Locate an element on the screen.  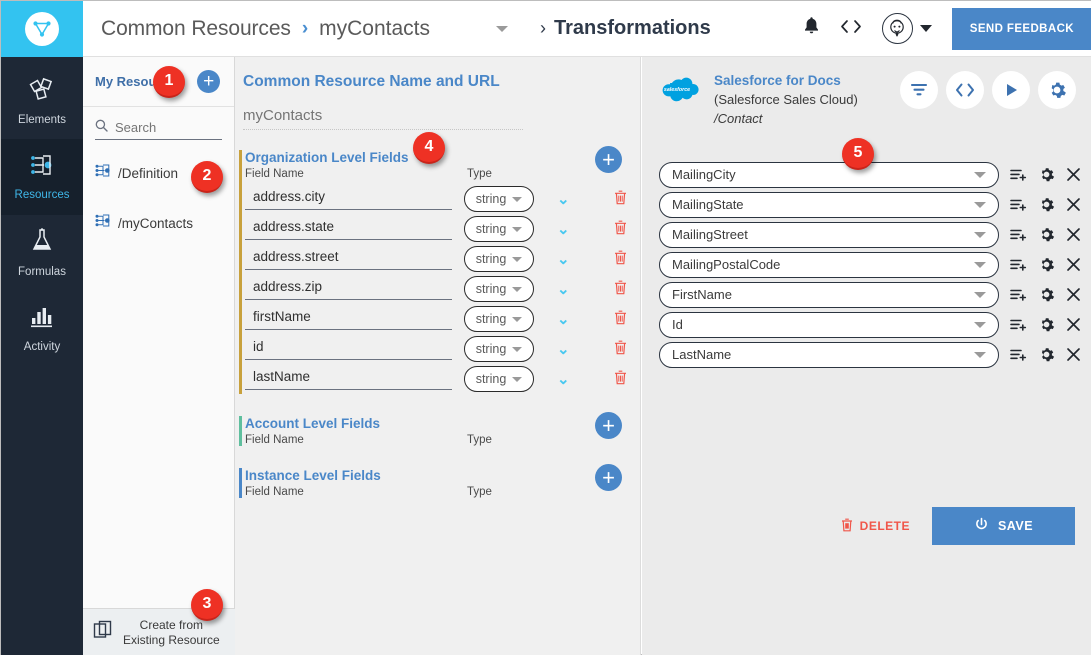
breadcrumb-leaf: myContacts is located at coordinates (374, 29).